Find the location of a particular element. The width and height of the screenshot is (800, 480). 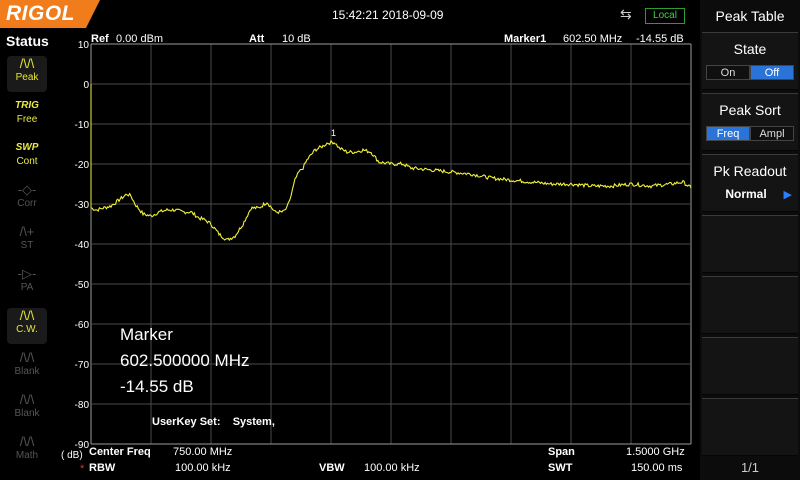

y-tick-label: -30 is located at coordinates (82, 205).